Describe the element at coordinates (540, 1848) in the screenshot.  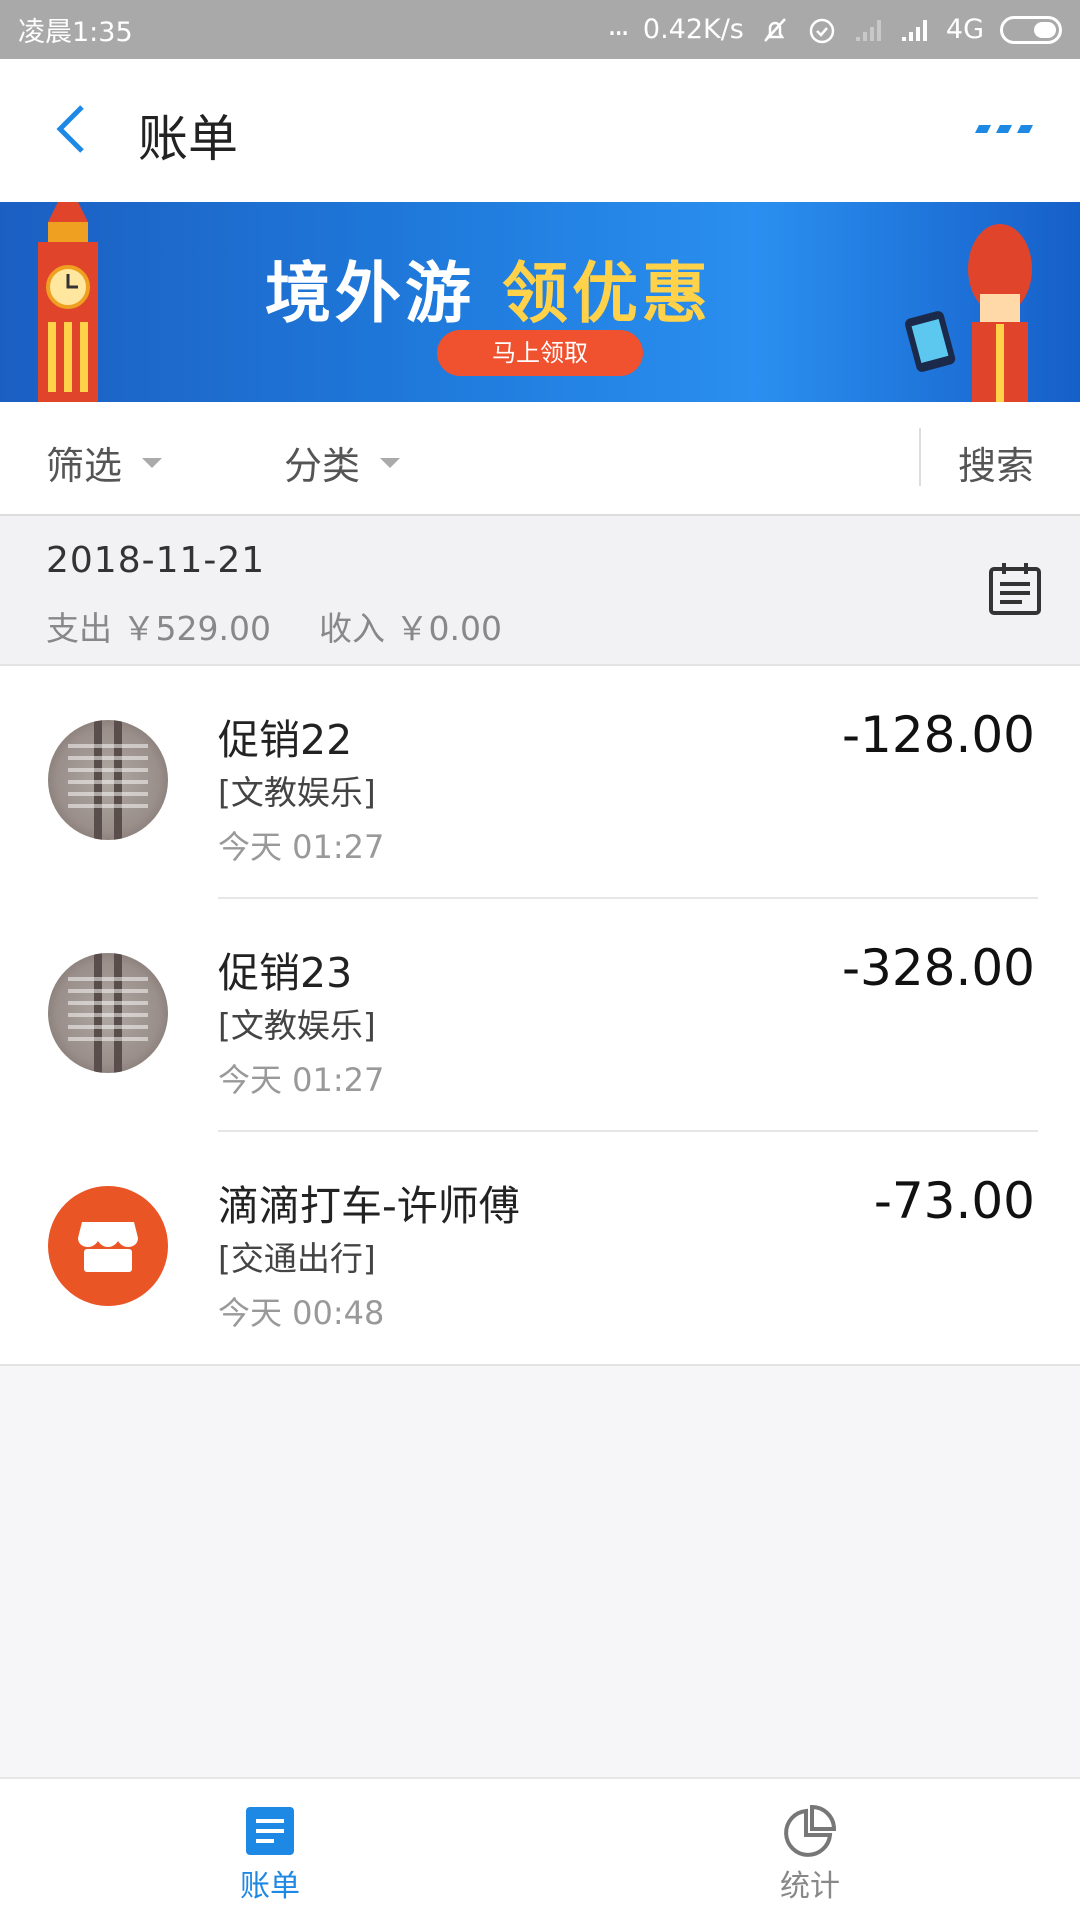
I see `bottom-tab-bar: 账单 统计` at that location.